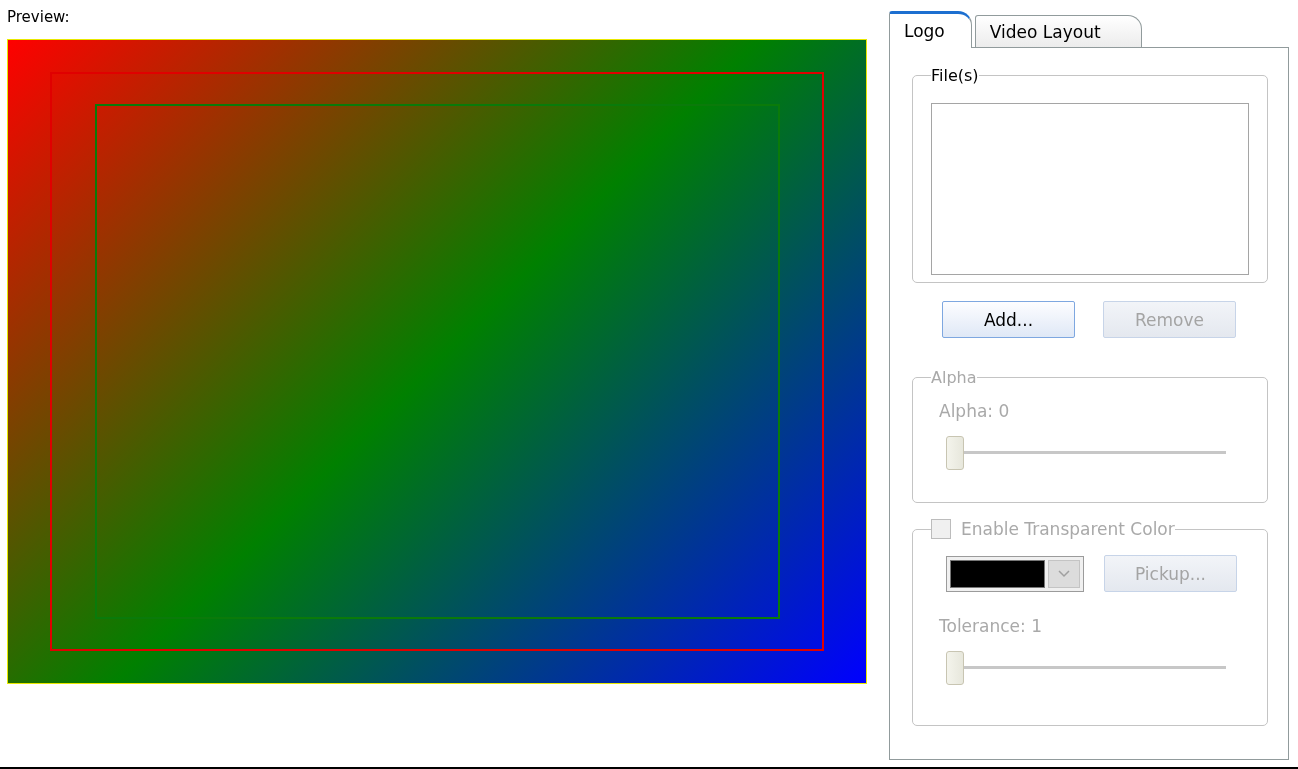 This screenshot has height=769, width=1298. I want to click on checkbox-label: Enable Transparent Color, so click(1068, 529).